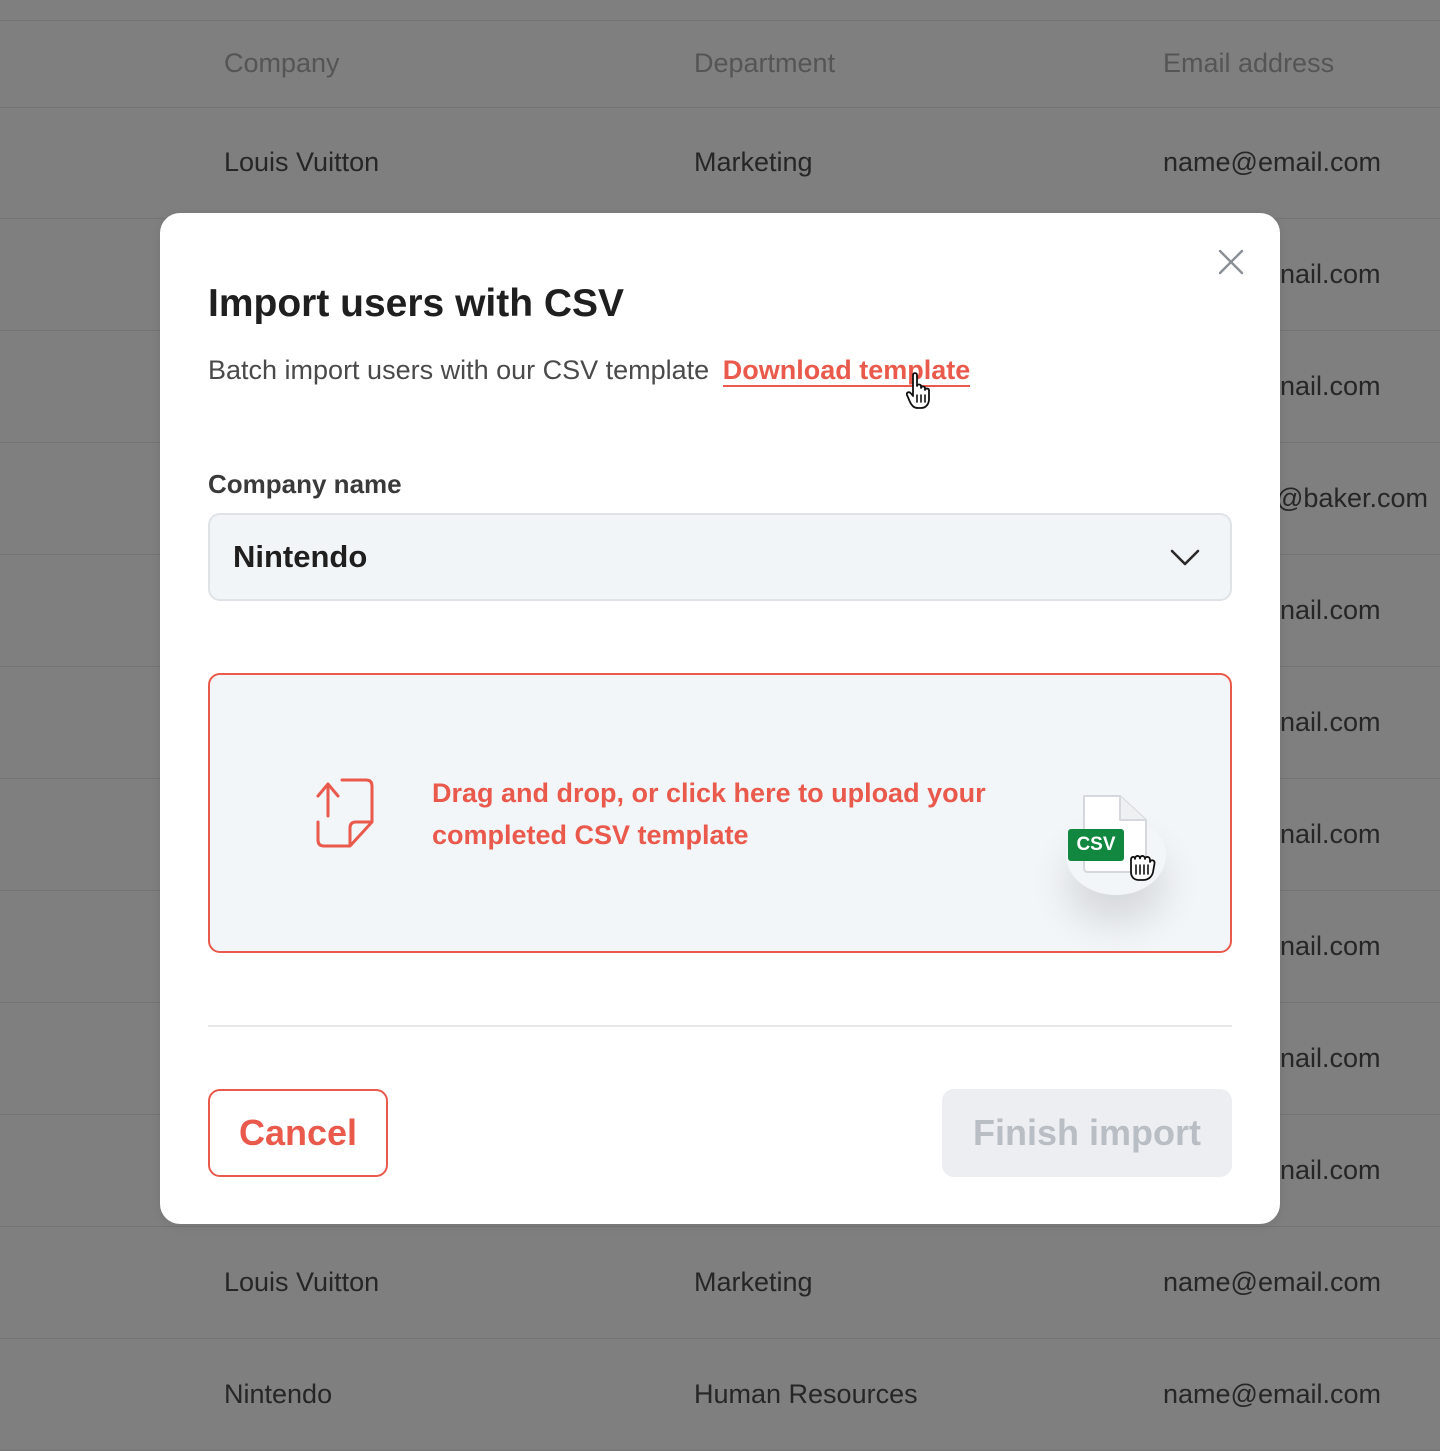  I want to click on csv-badge: CSV, so click(1096, 845).